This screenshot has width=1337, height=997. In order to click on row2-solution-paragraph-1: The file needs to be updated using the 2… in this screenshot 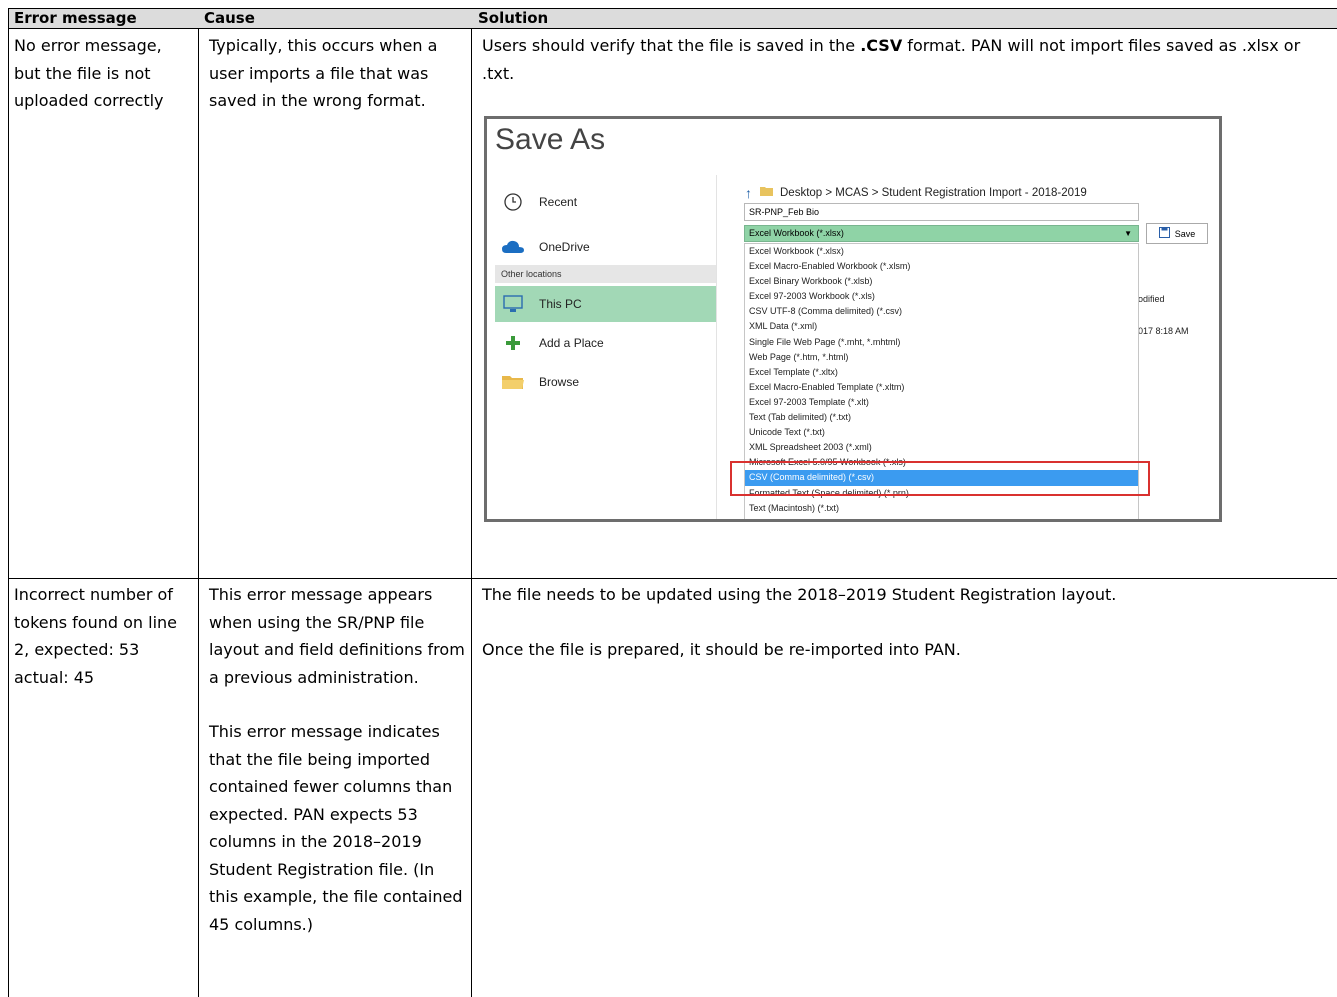, I will do `click(799, 594)`.